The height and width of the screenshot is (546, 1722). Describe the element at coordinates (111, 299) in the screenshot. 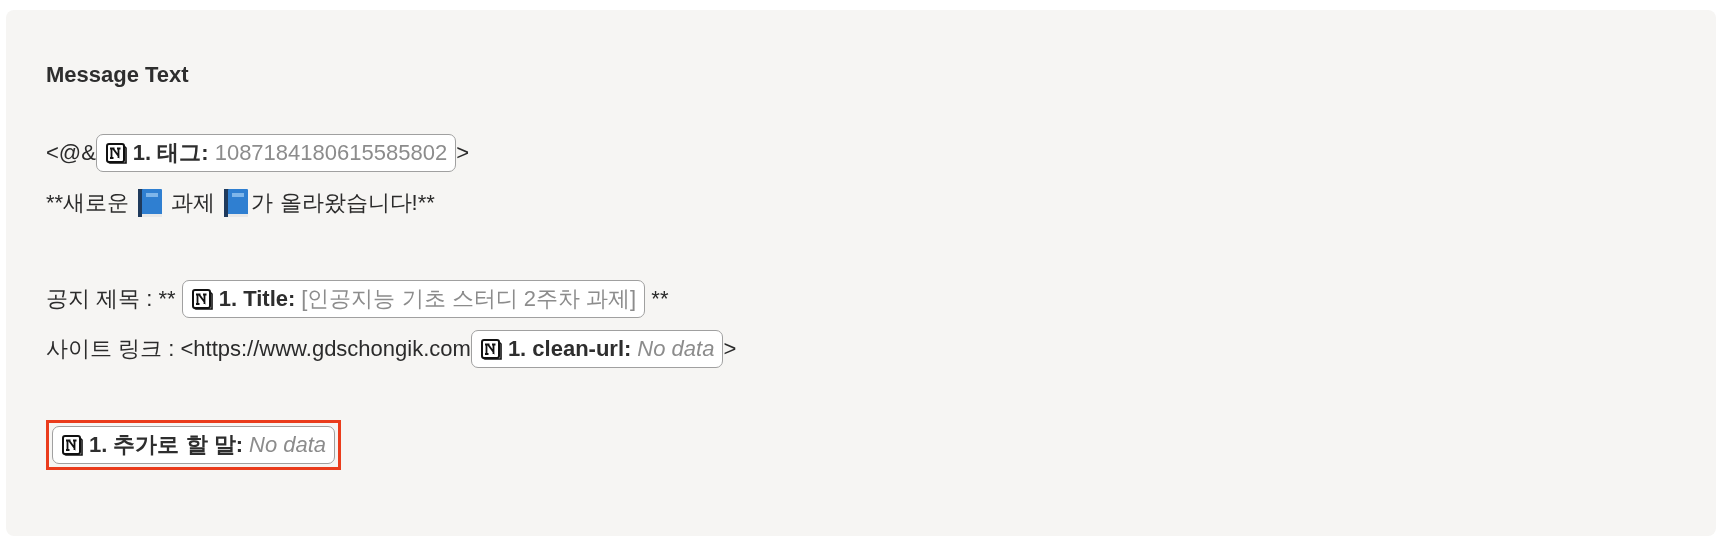

I see `message-text: 공지 제목 : **` at that location.